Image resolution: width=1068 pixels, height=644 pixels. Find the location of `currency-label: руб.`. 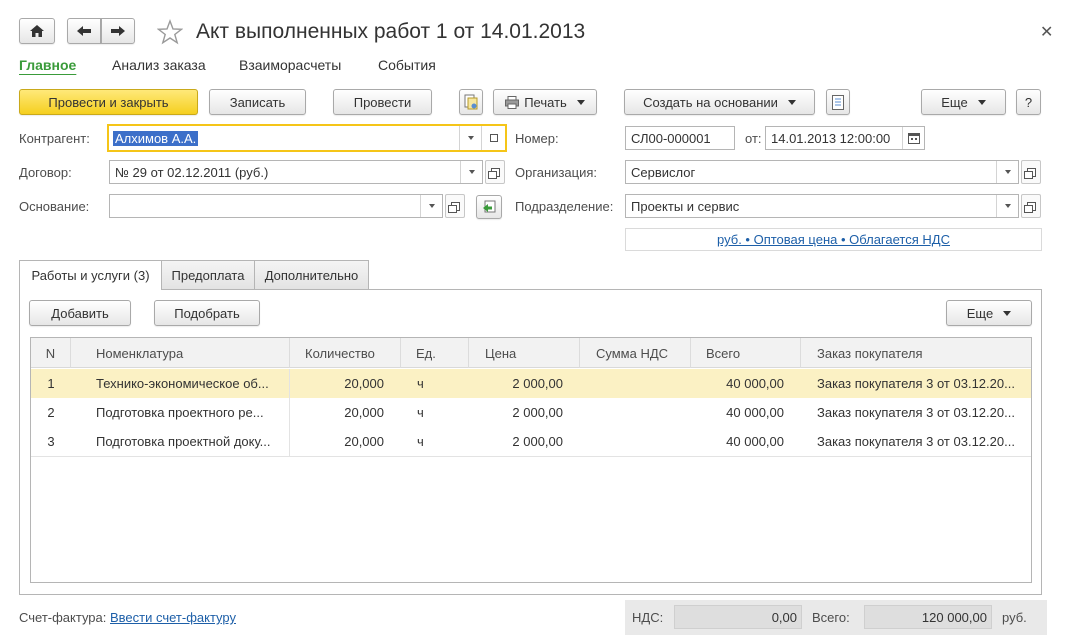

currency-label: руб. is located at coordinates (1014, 617).